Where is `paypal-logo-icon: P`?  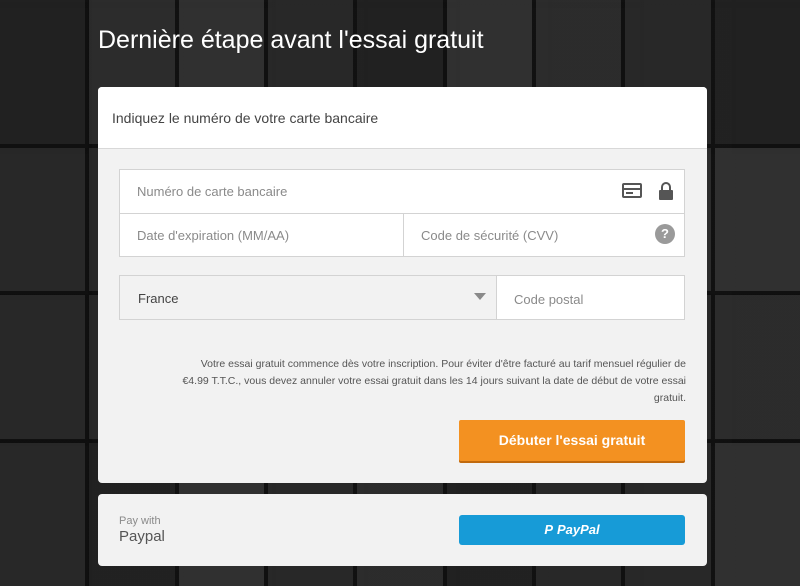 paypal-logo-icon: P is located at coordinates (548, 529).